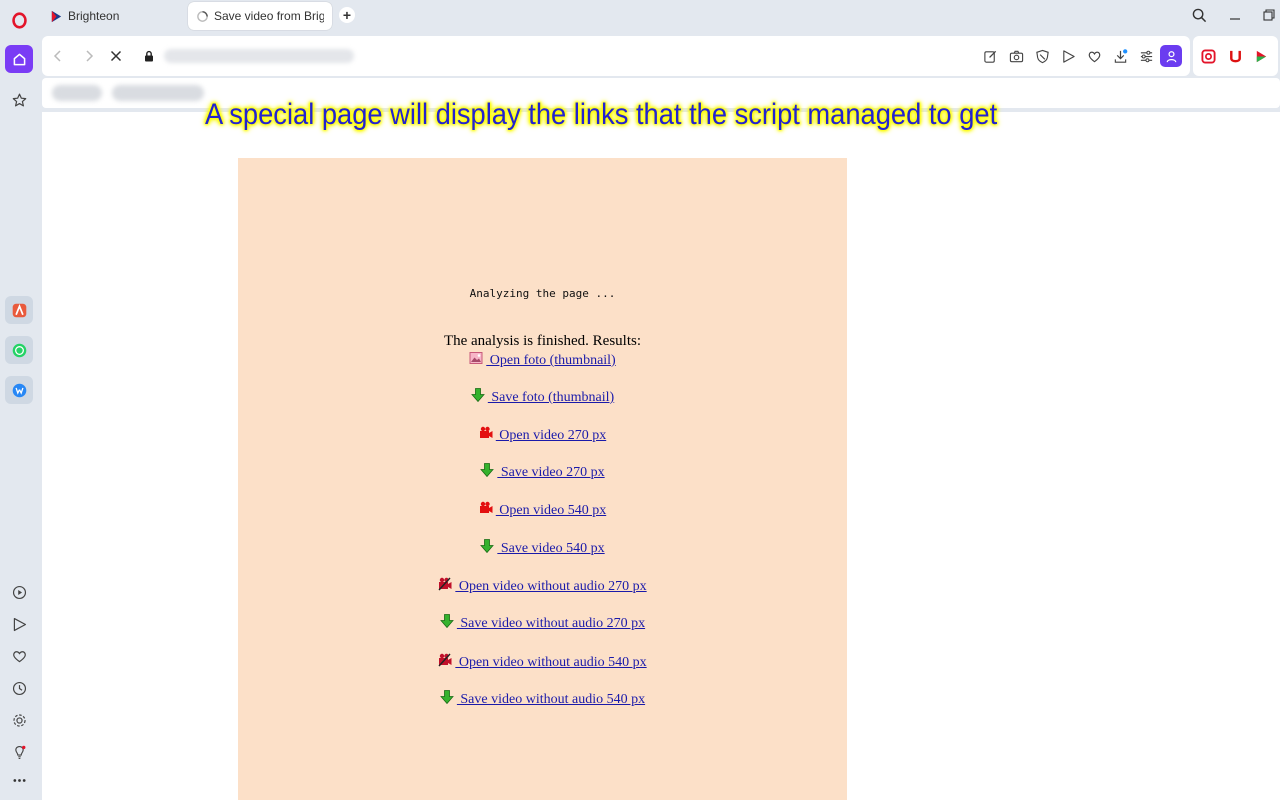 The width and height of the screenshot is (1280, 800). I want to click on open-video-270-link: Open video 270 px, so click(543, 434).